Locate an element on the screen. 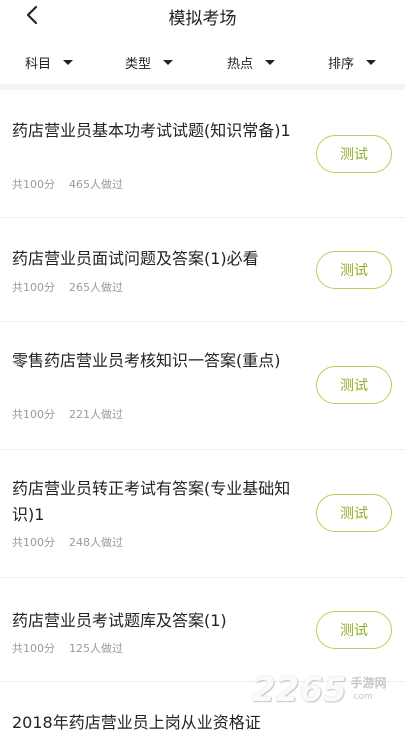 This screenshot has height=742, width=405. watermark-side: 手游网 .com is located at coordinates (369, 690).